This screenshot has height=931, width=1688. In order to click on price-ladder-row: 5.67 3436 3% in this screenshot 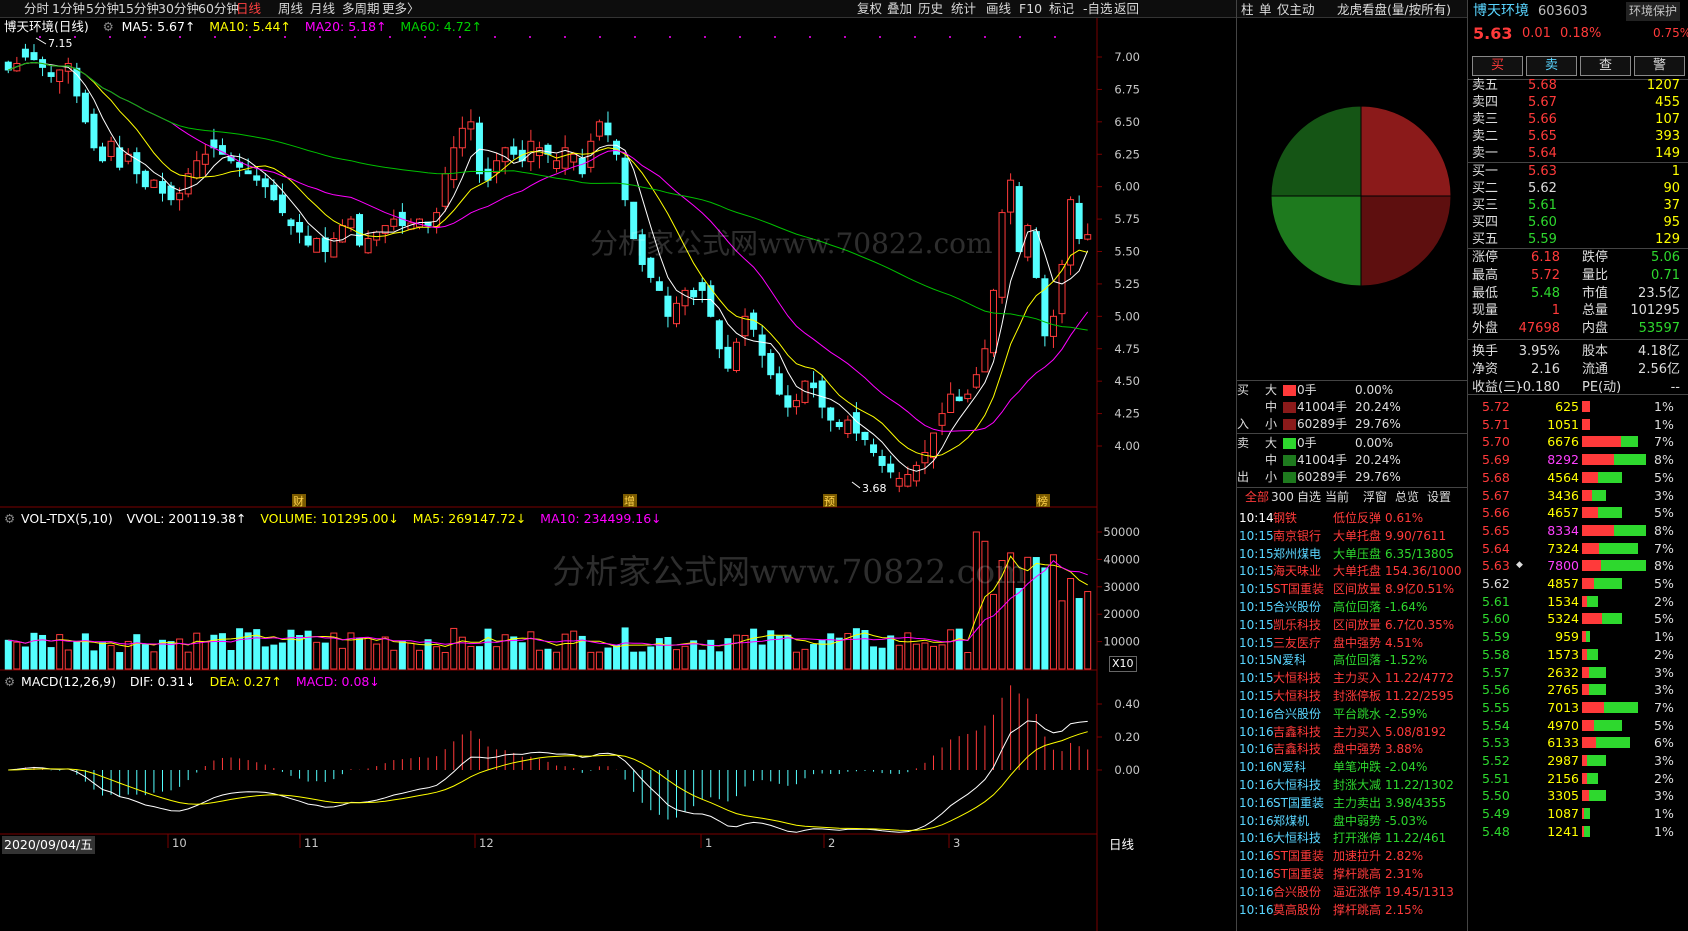, I will do `click(1578, 495)`.